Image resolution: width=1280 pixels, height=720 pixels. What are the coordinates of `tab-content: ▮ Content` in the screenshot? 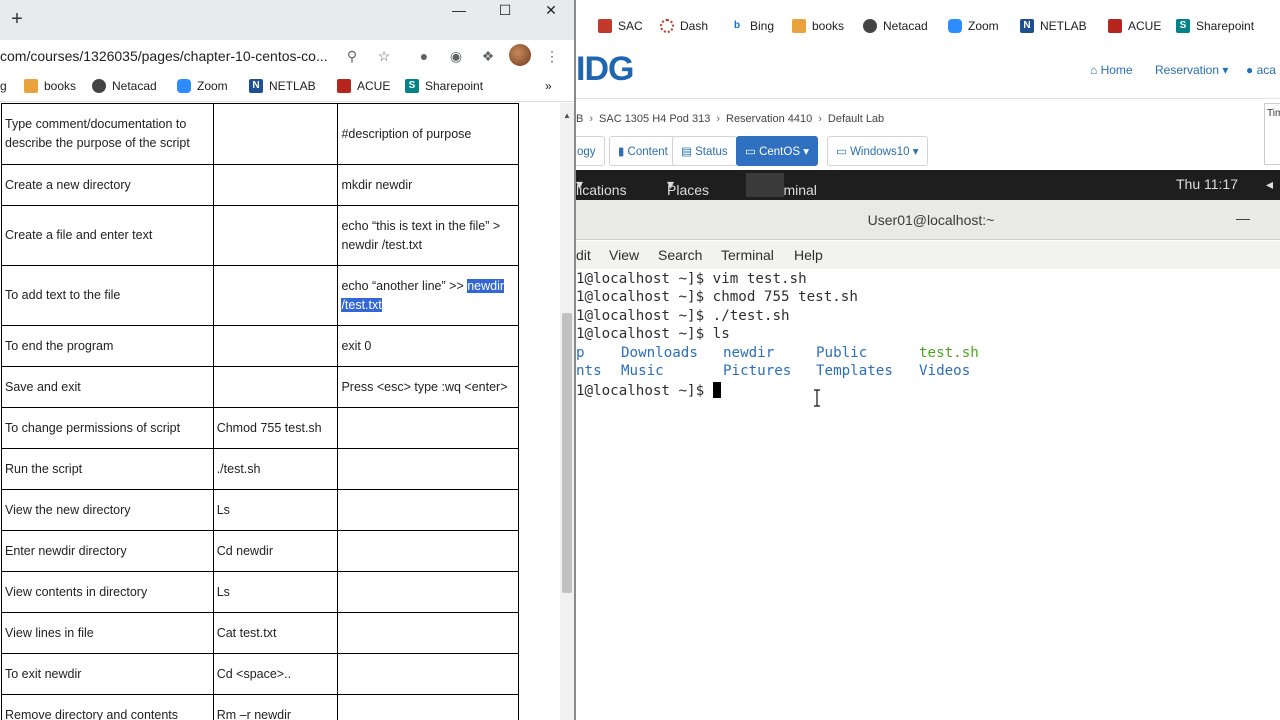 It's located at (643, 151).